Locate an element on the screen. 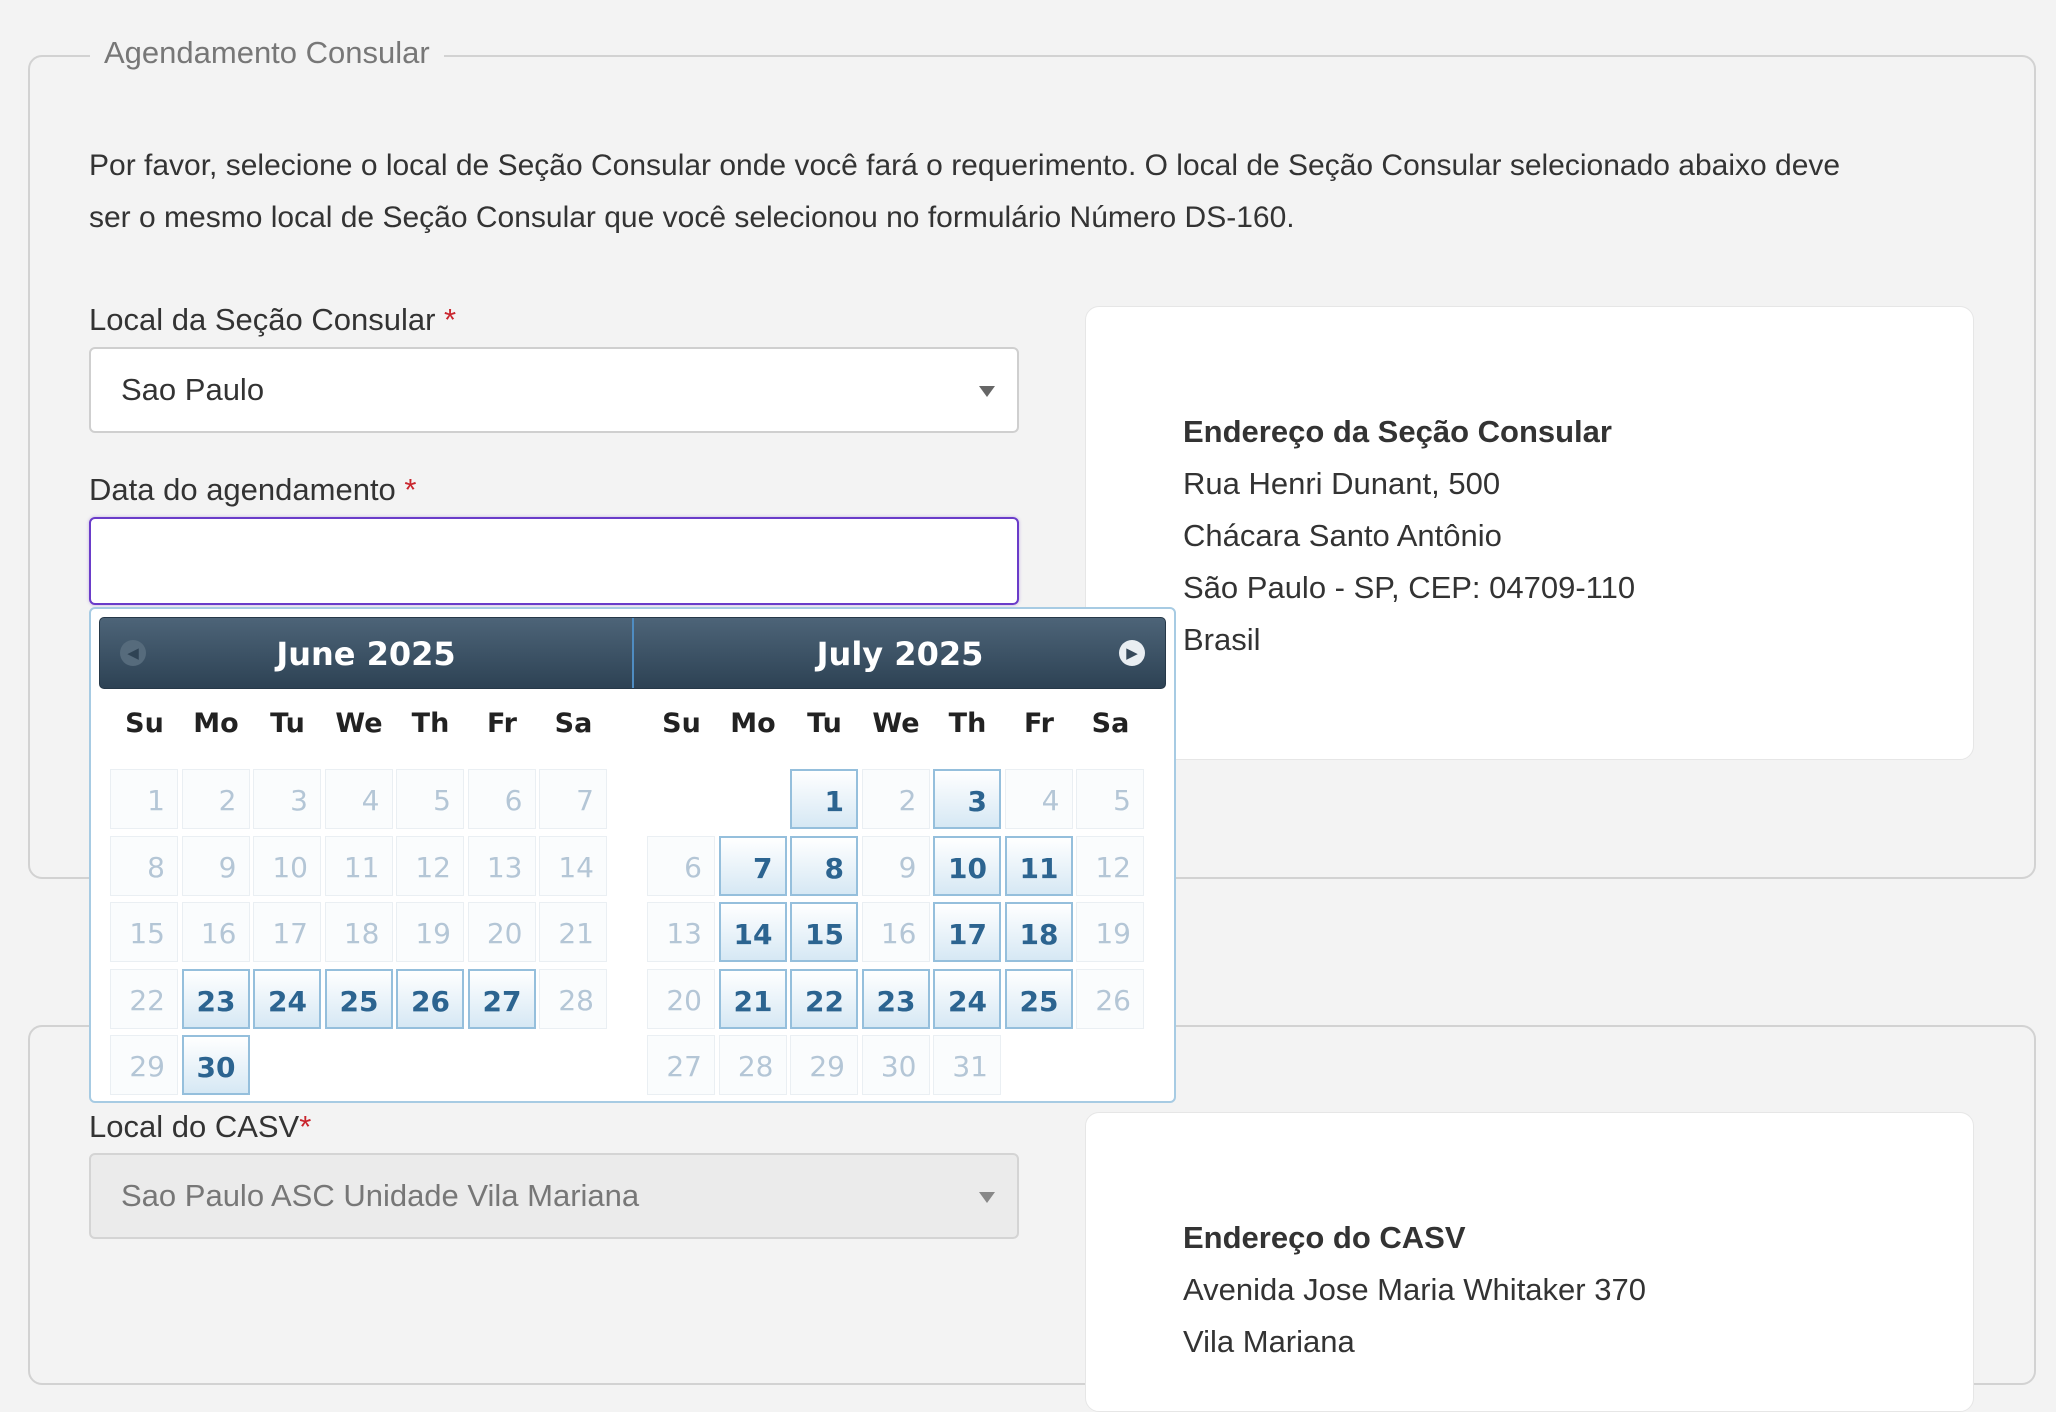  available-day: 22 is located at coordinates (824, 998).